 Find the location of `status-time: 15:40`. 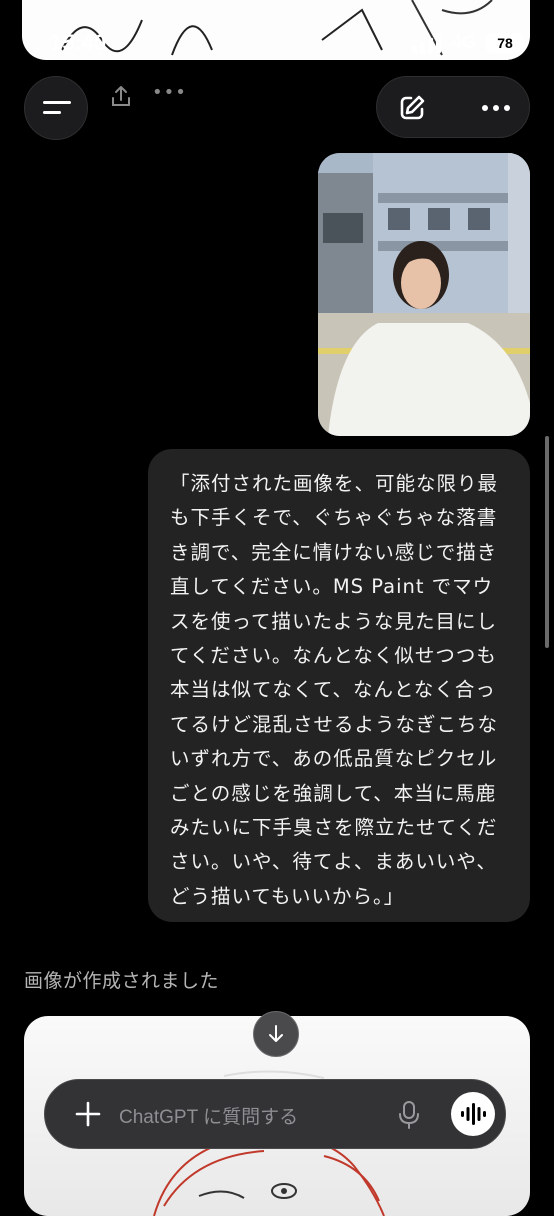

status-time: 15:40 is located at coordinates (78, 42).